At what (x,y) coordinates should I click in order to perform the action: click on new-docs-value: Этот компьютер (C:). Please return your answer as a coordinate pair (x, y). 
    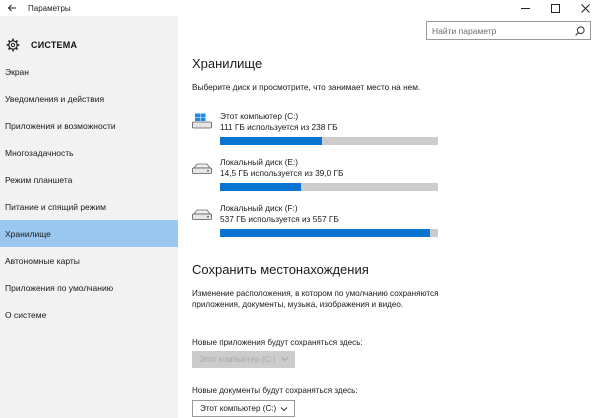
    Looking at the image, I should click on (238, 408).